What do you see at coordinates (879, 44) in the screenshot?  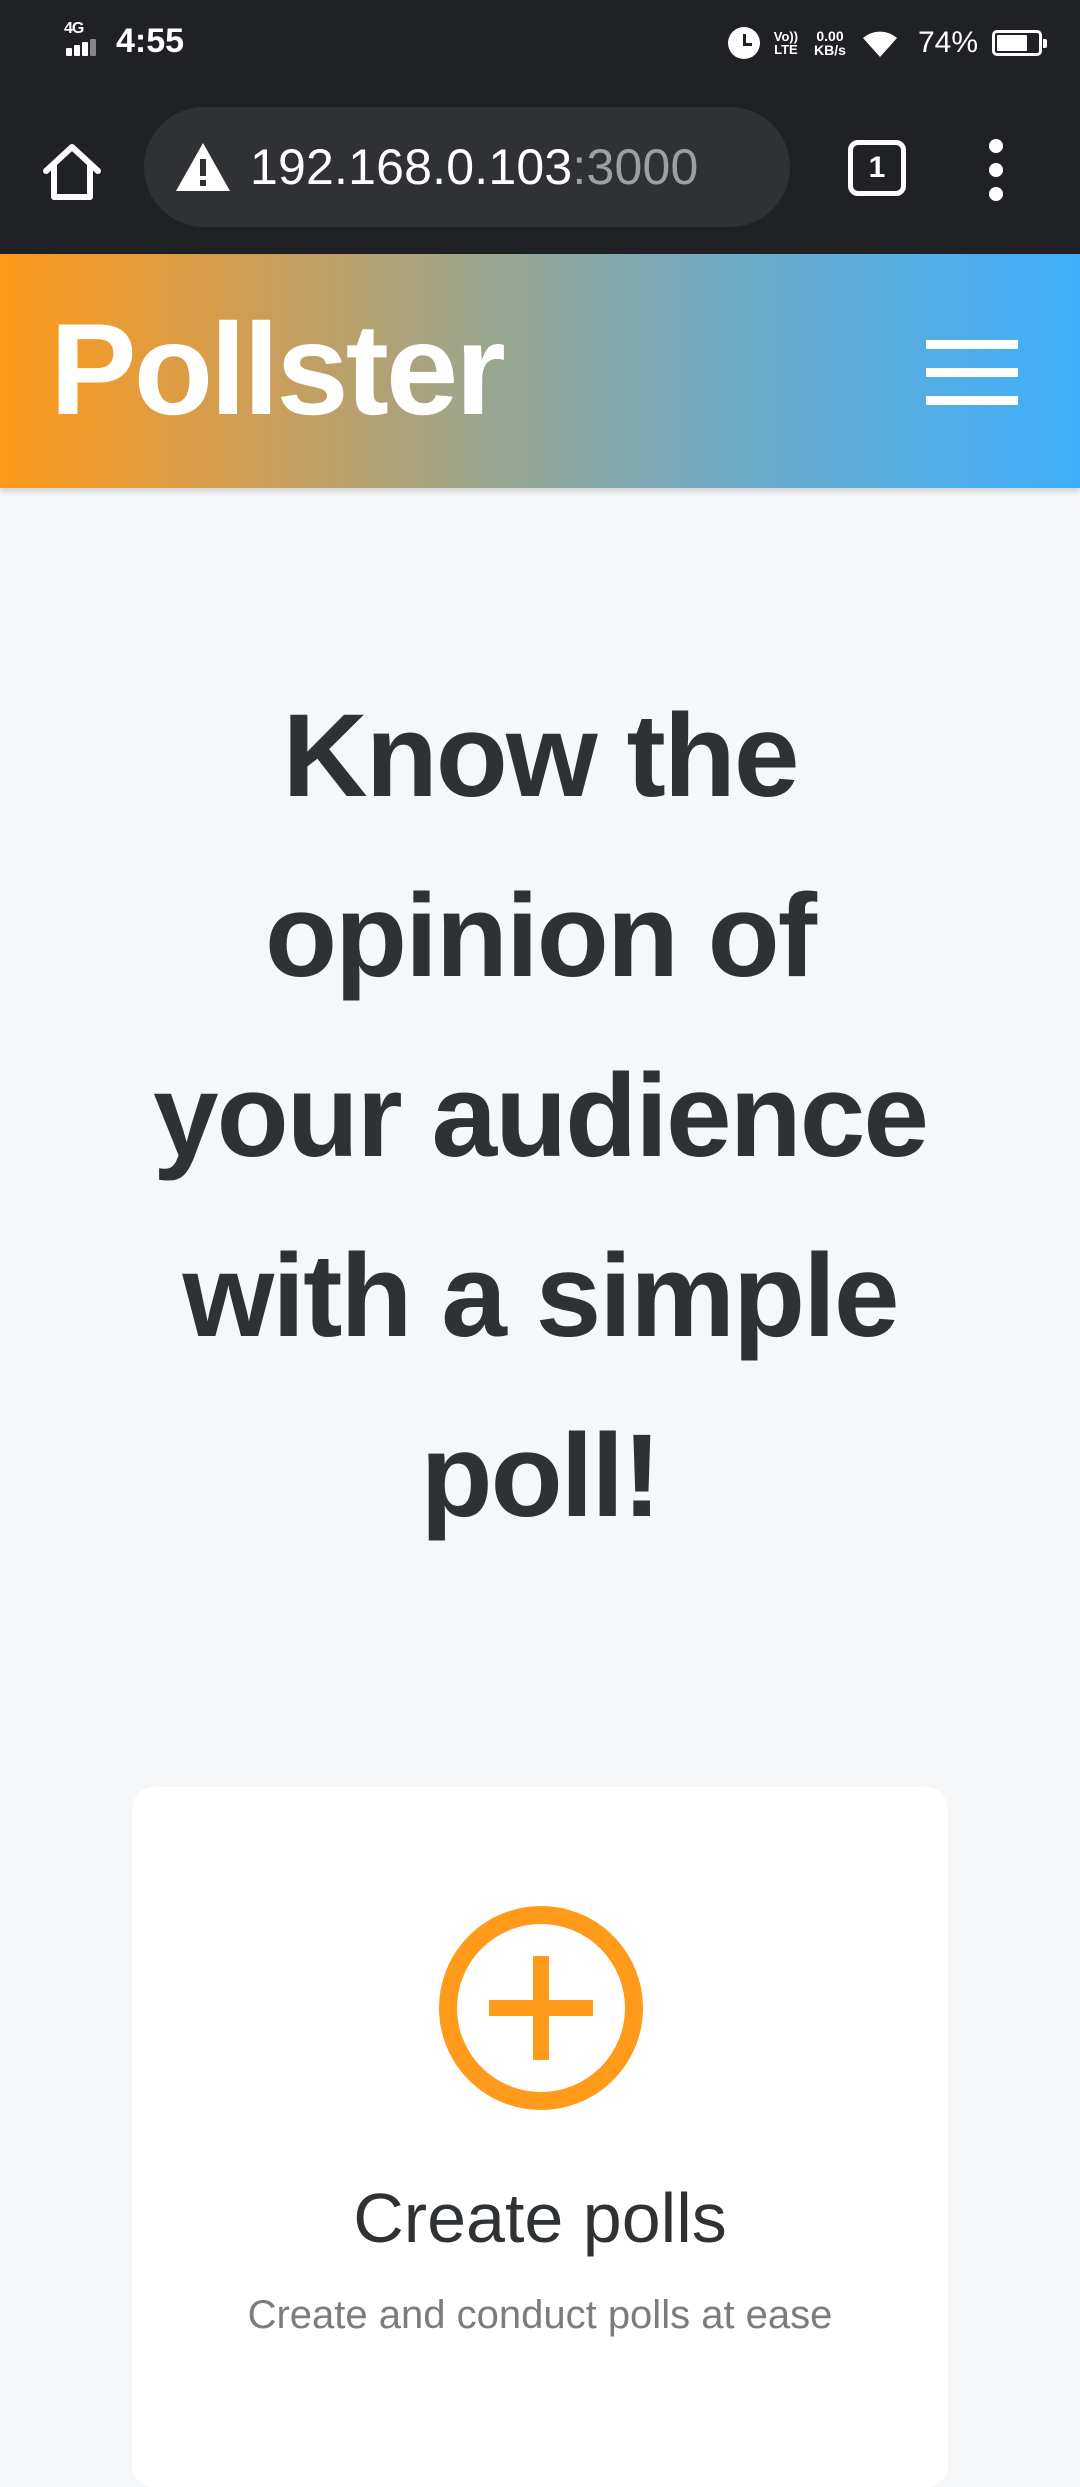 I see `wifi-icon` at bounding box center [879, 44].